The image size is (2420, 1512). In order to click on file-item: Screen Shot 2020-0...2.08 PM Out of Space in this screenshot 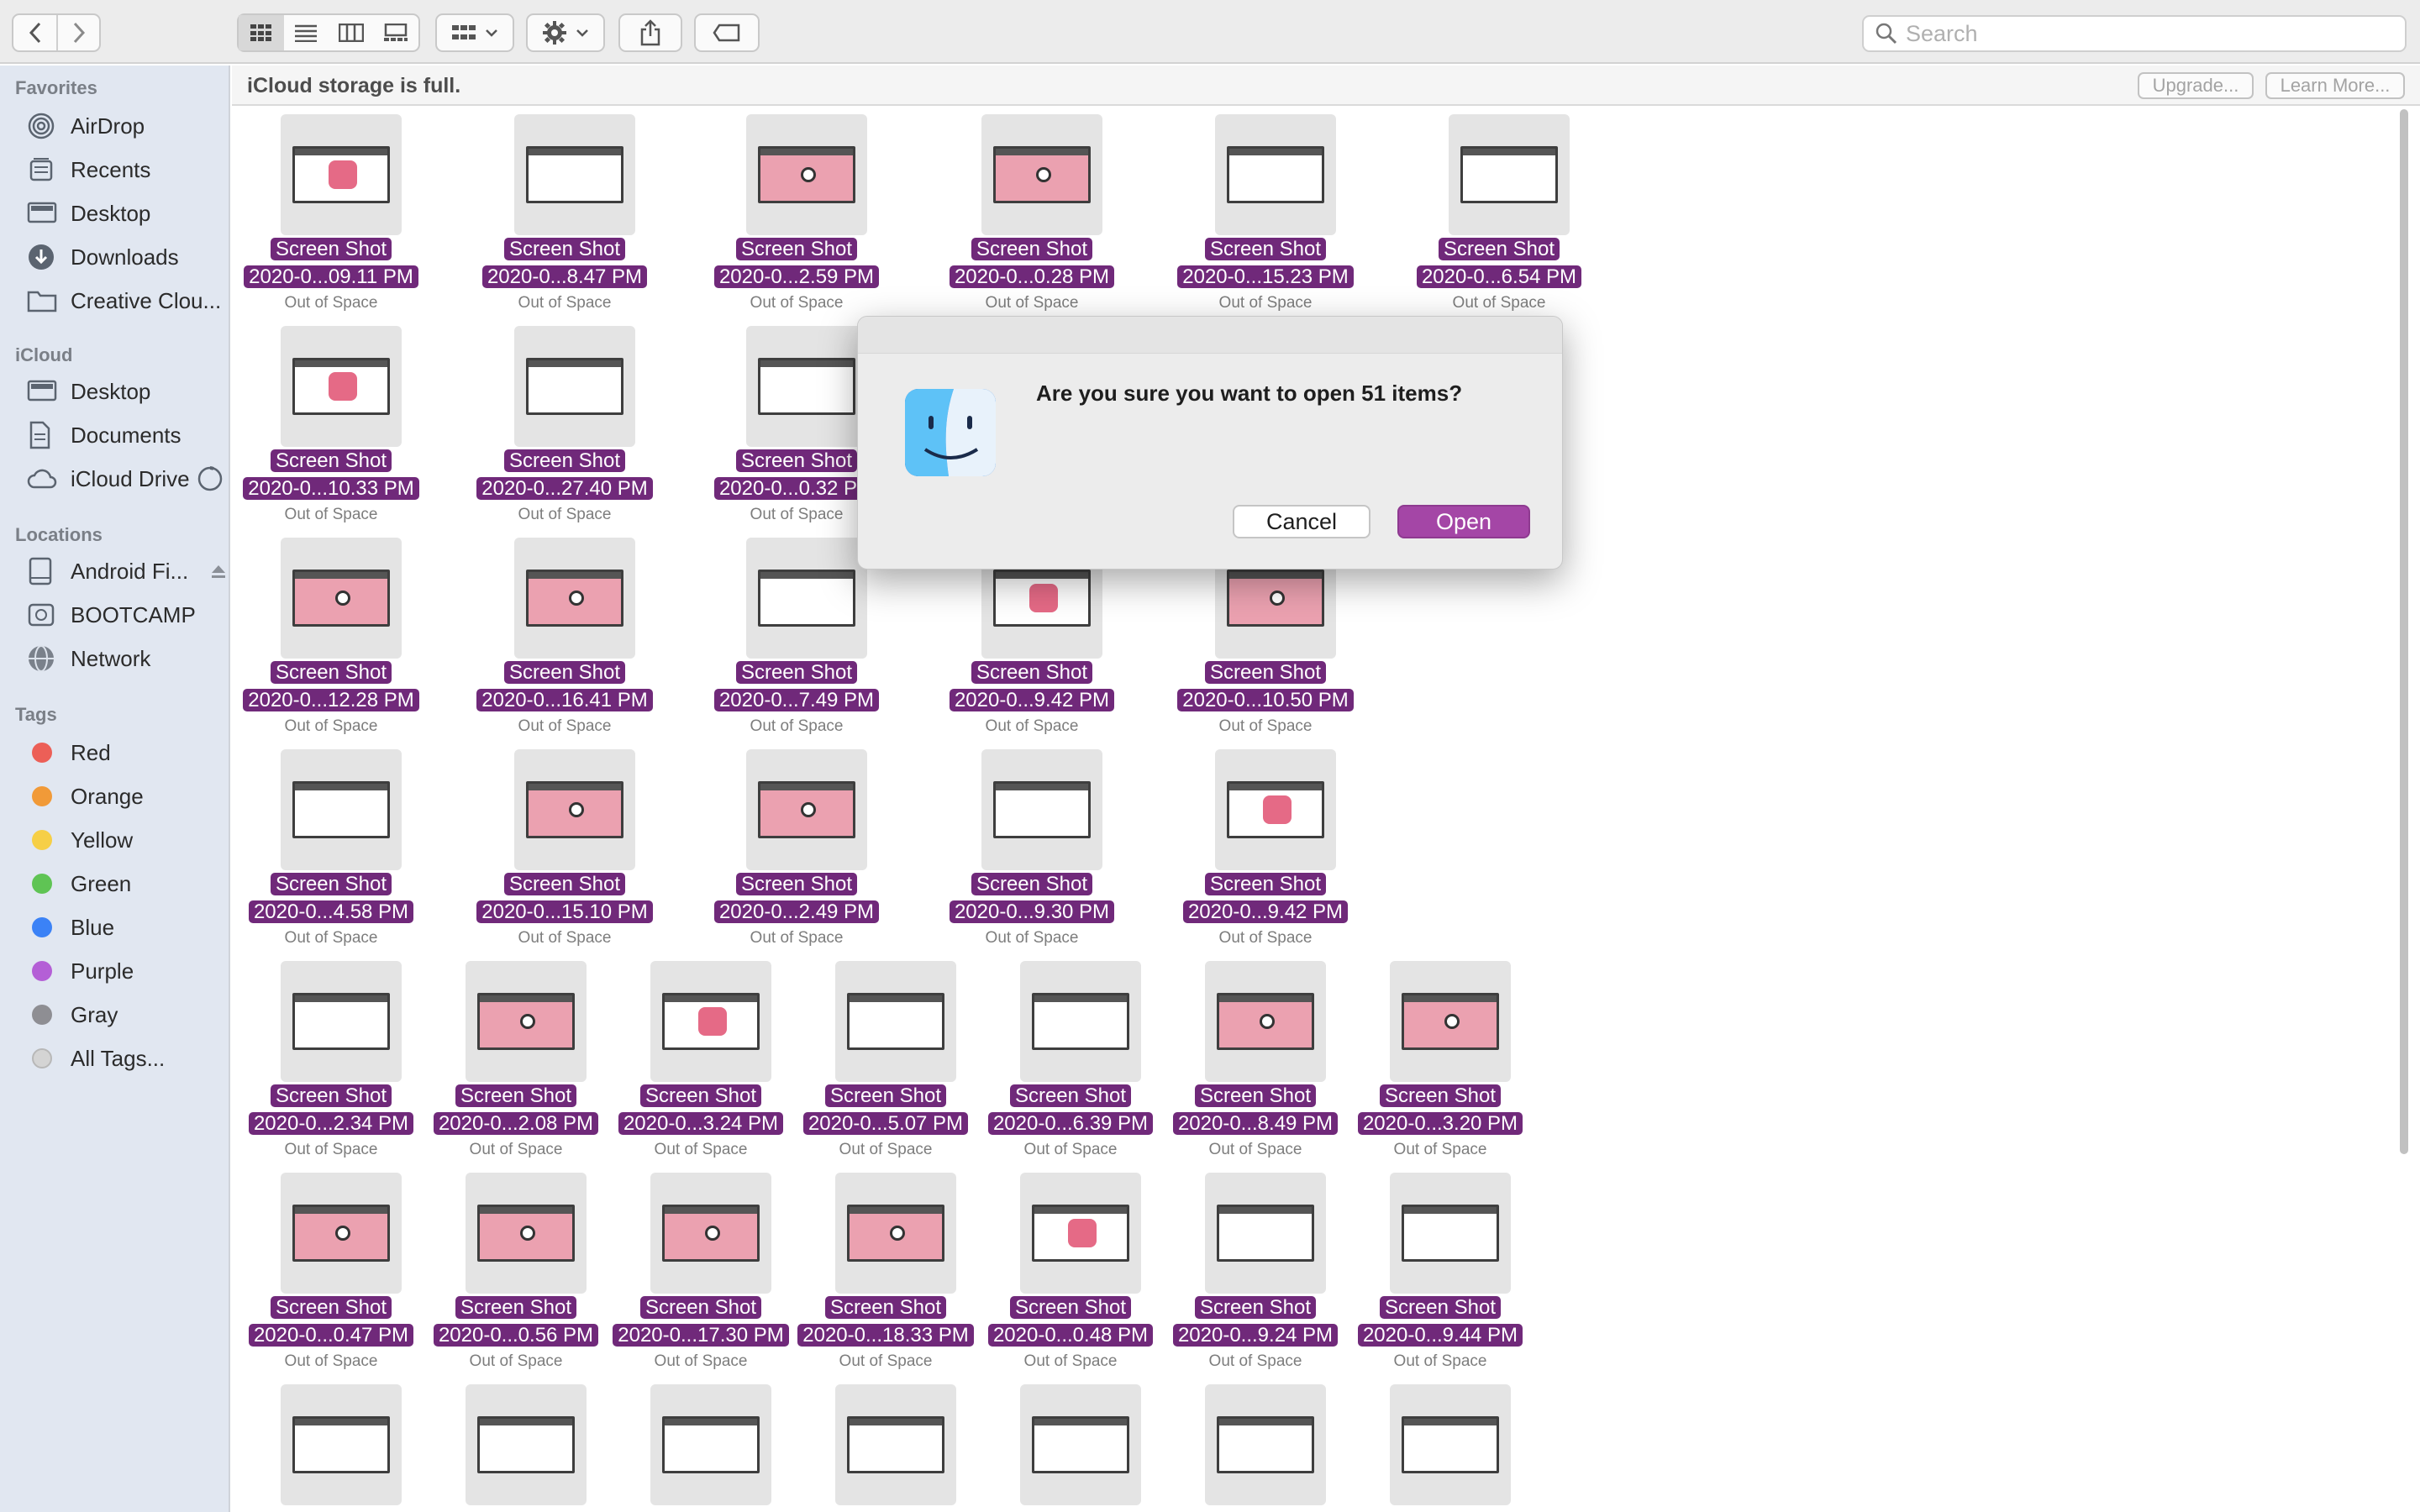, I will do `click(516, 1059)`.